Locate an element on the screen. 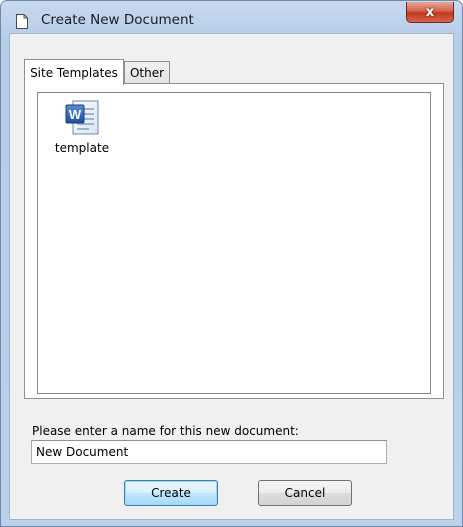 The width and height of the screenshot is (463, 527). template-item: W template is located at coordinates (82, 127).